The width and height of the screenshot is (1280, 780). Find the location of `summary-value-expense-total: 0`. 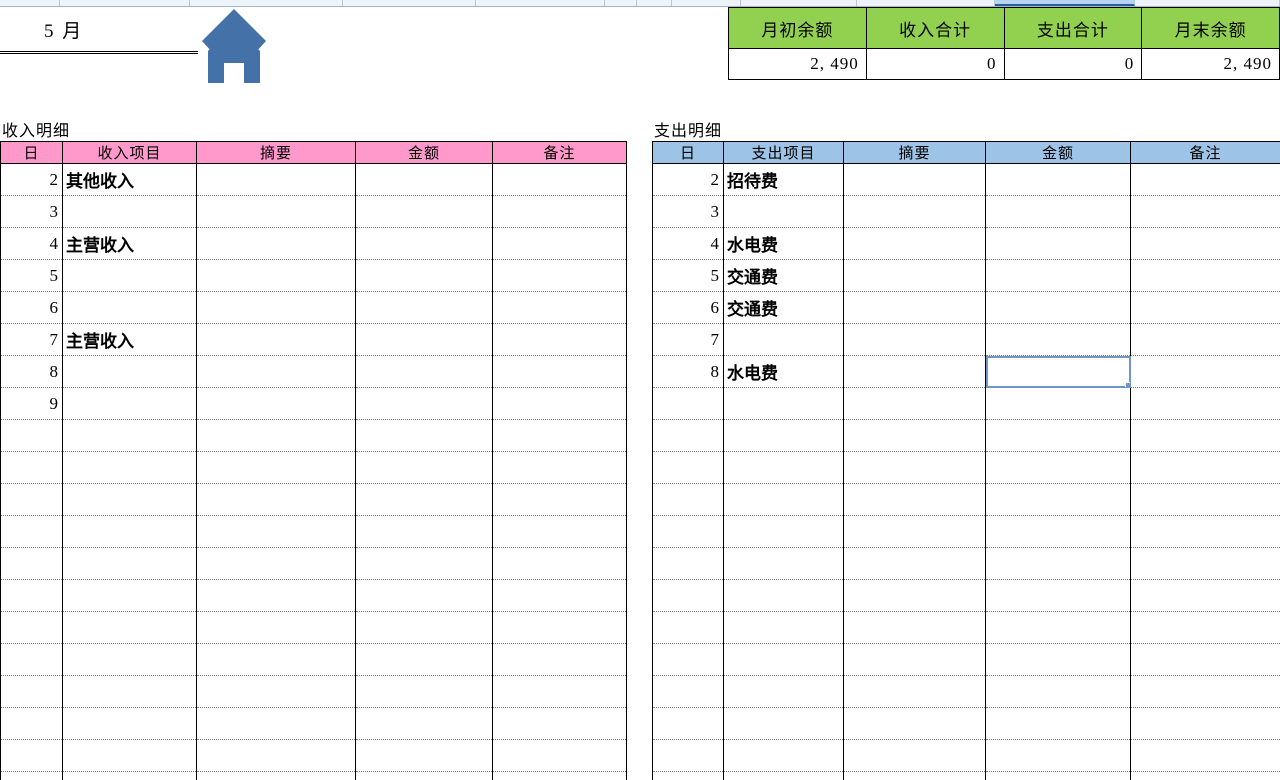

summary-value-expense-total: 0 is located at coordinates (1073, 64).